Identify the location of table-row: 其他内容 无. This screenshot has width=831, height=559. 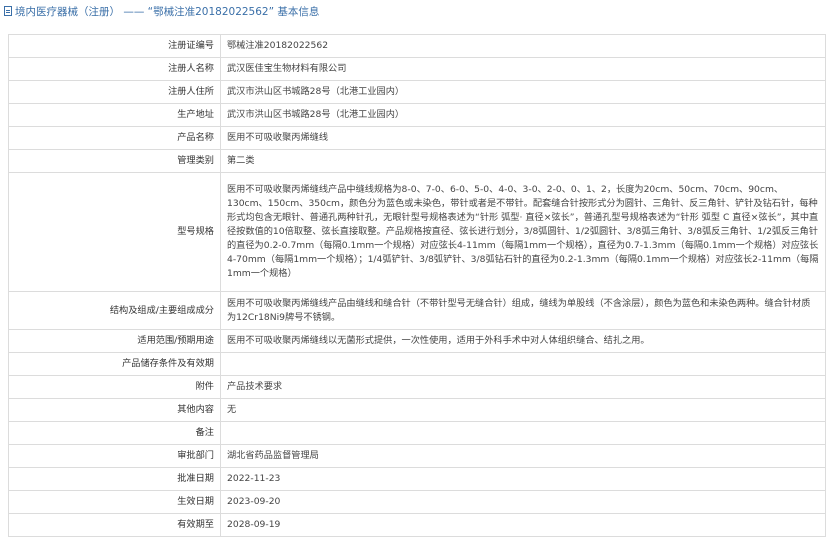
(417, 410).